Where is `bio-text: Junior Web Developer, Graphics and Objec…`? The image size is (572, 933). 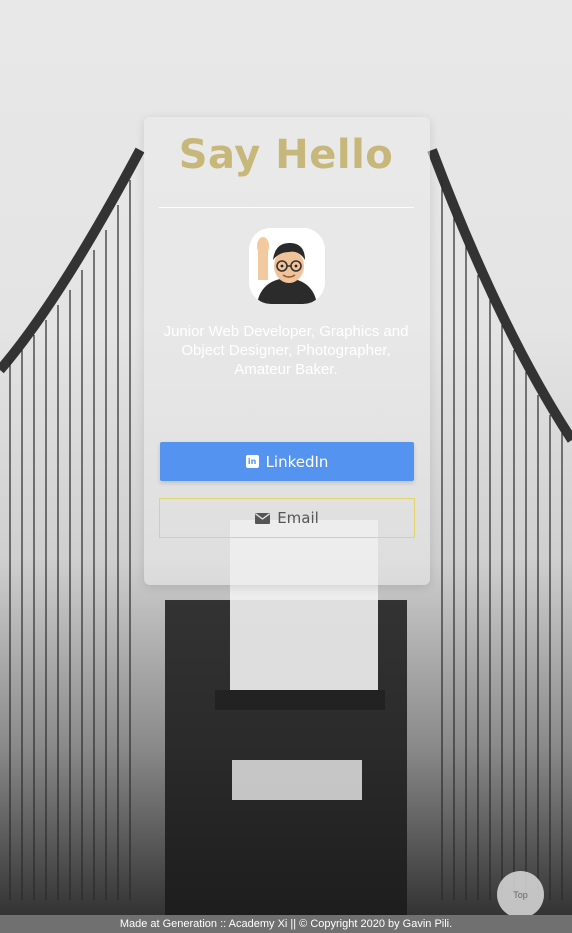
bio-text: Junior Web Developer, Graphics and Objec… is located at coordinates (286, 350).